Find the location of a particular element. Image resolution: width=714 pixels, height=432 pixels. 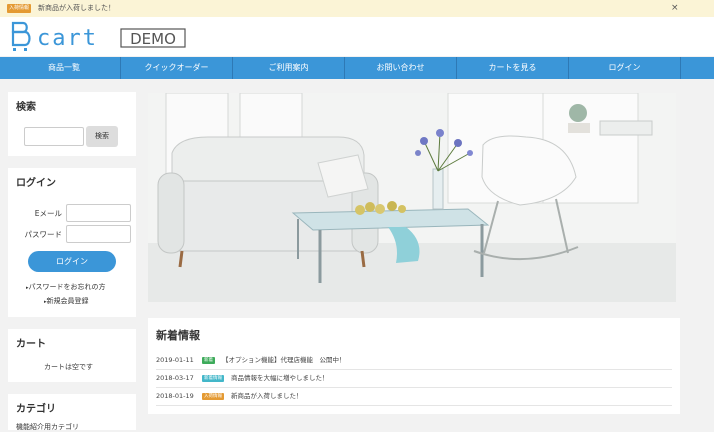

forgot-password-text: パスワードをお忘れの方 is located at coordinates (67, 287).